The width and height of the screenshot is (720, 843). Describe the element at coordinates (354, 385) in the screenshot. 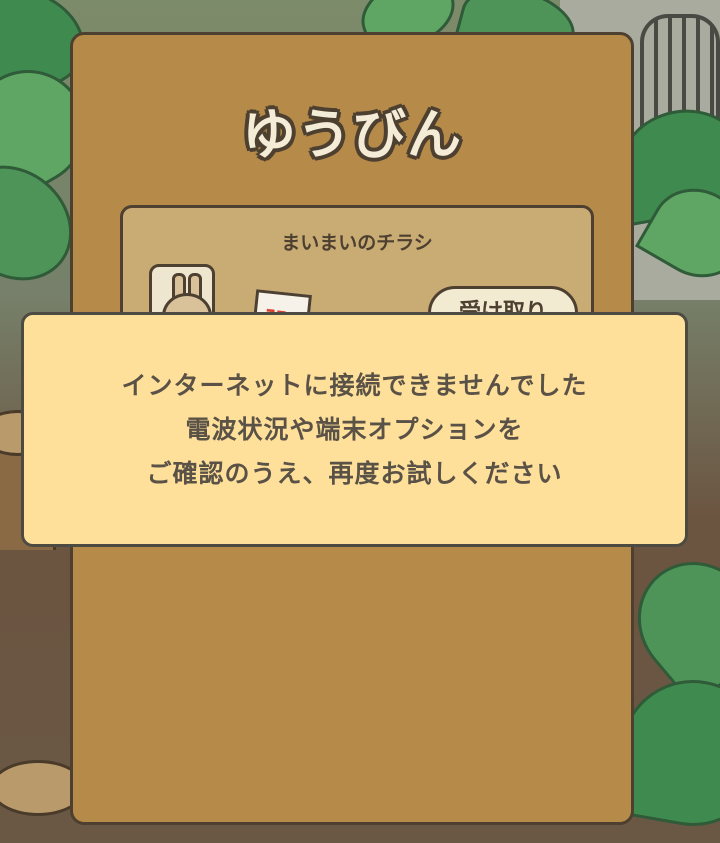

I see `error-message-line: インターネットに接続できませんでした` at that location.